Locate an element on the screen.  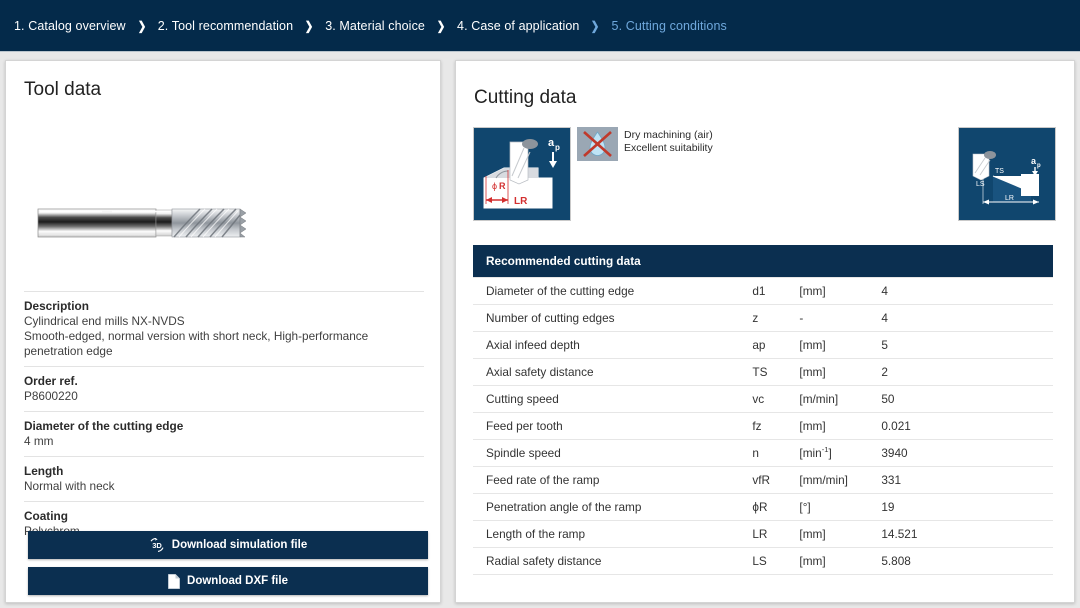
ramp-geometry-svg: TS LS ϕR vfR LR a p is located at coordinates (1006, 173).